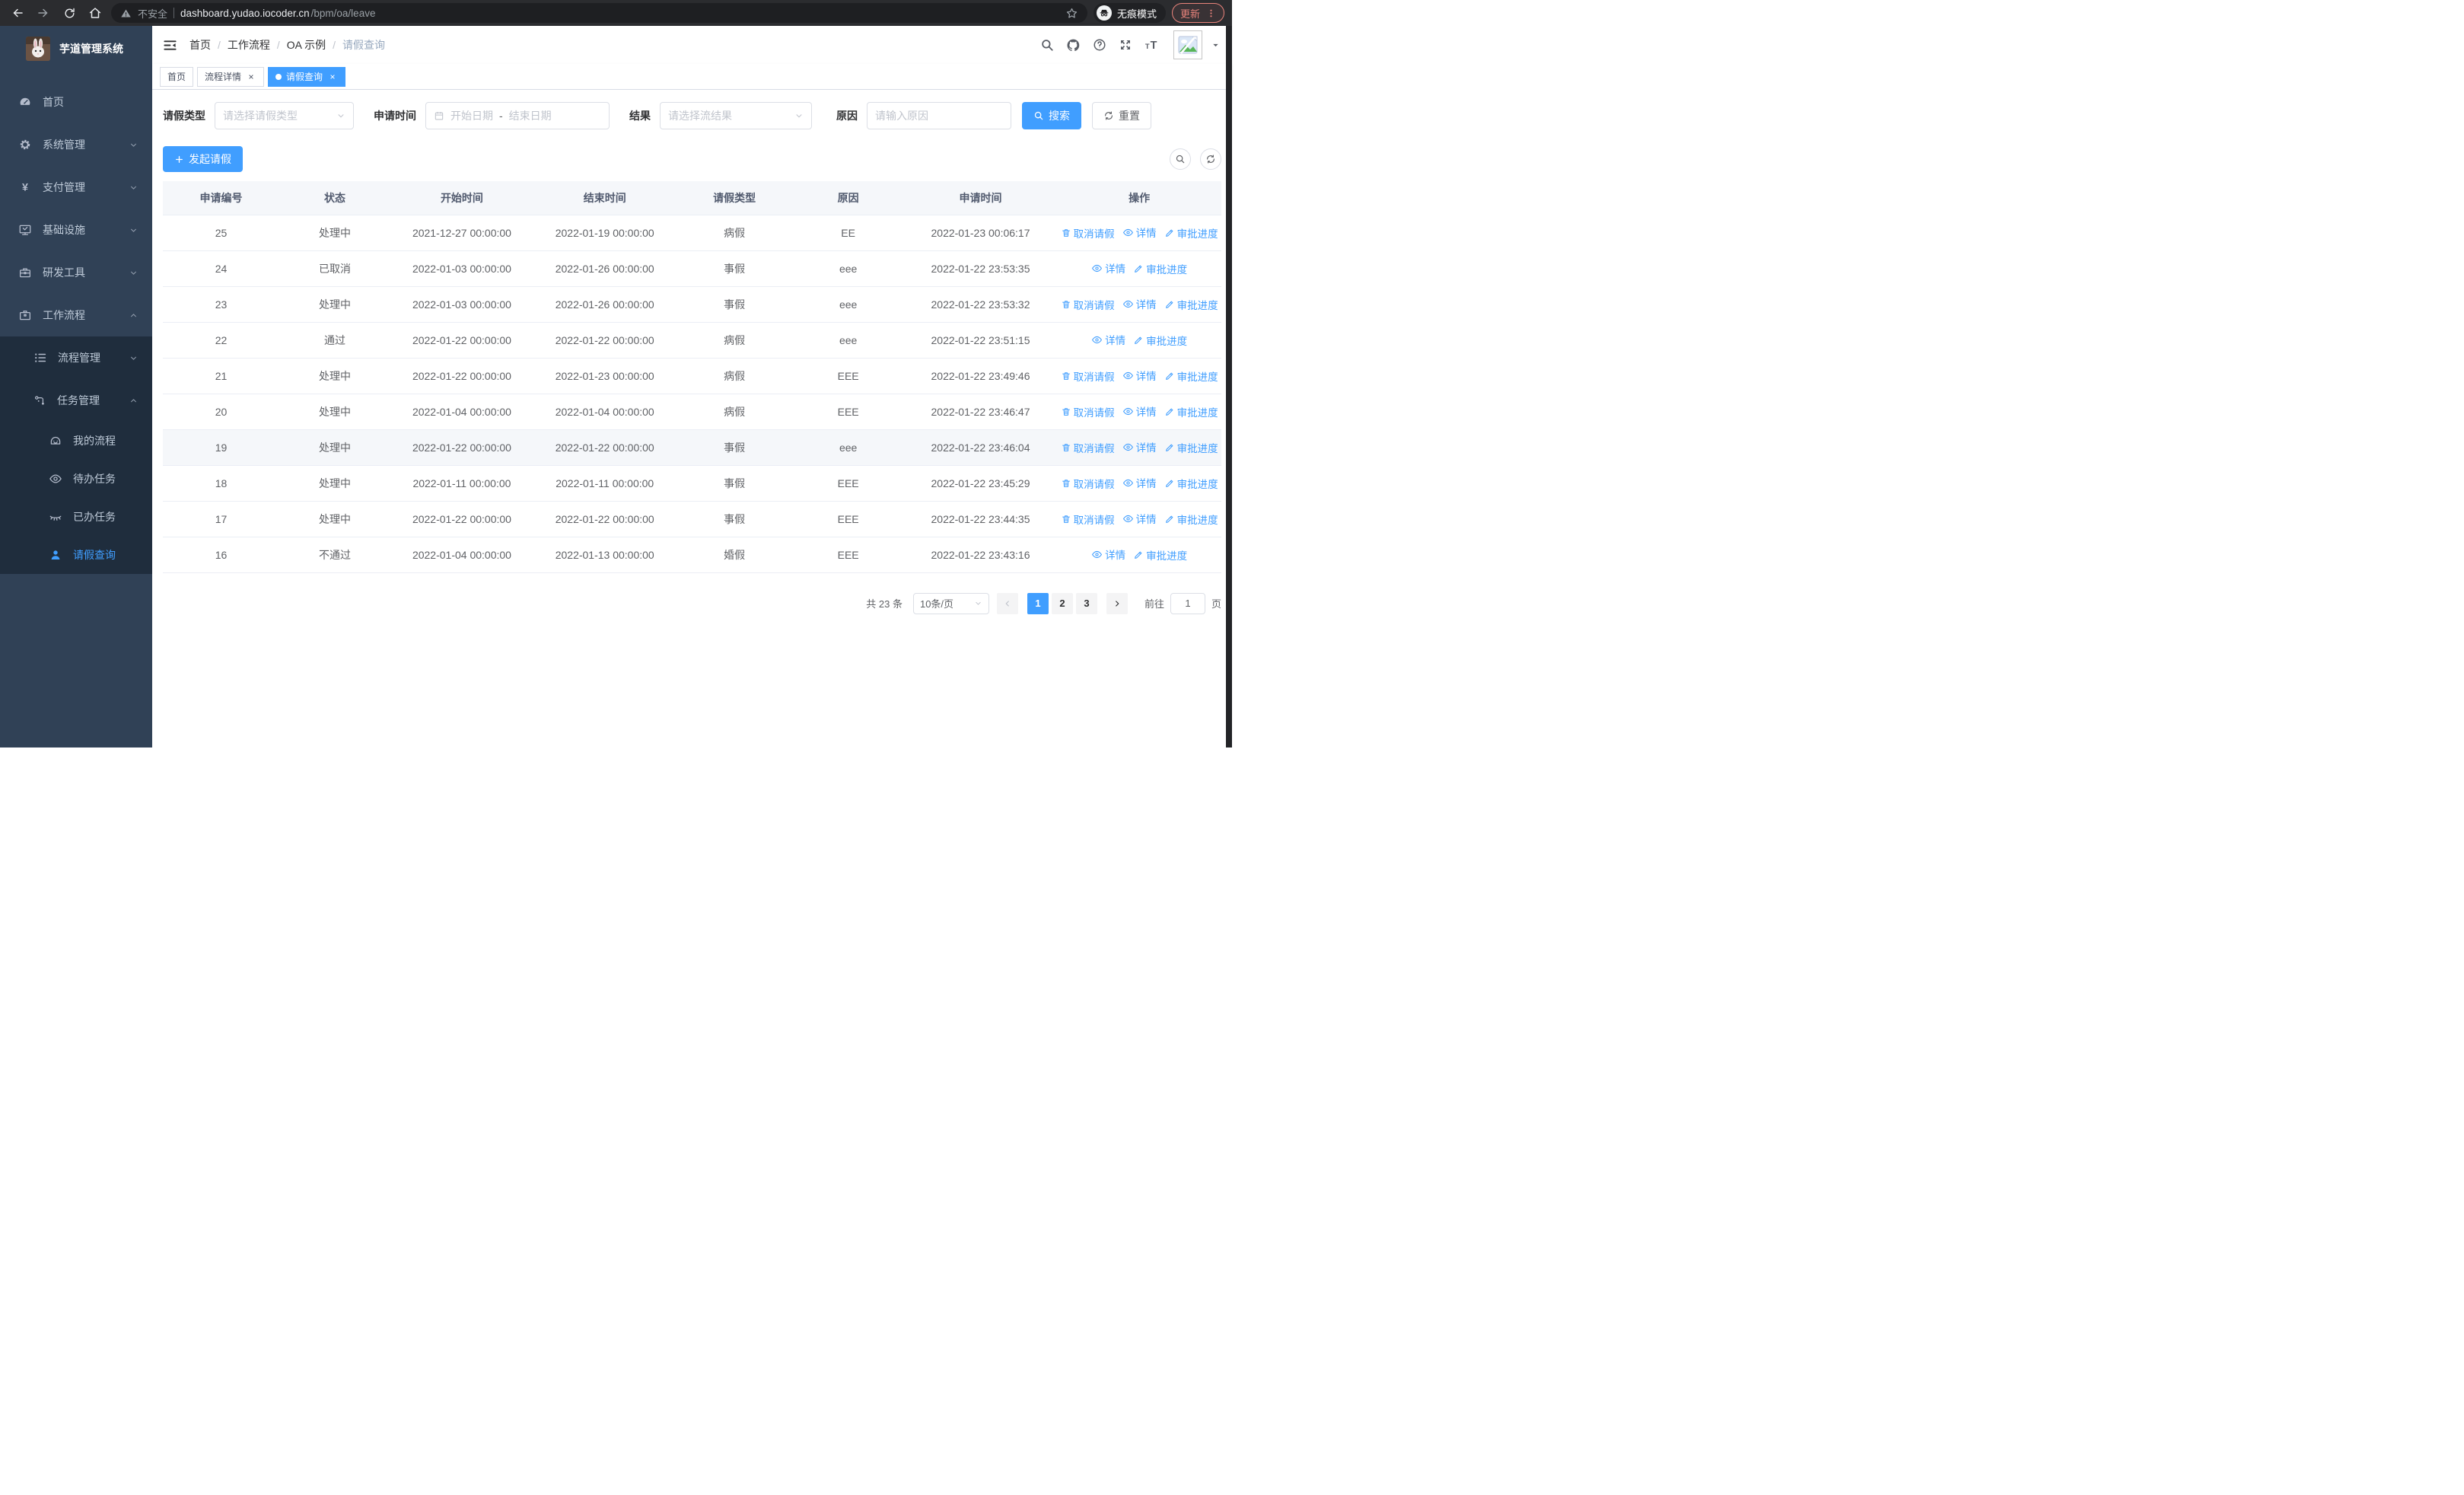 The image size is (2464, 1495). What do you see at coordinates (939, 116) in the screenshot?
I see `reason-input` at bounding box center [939, 116].